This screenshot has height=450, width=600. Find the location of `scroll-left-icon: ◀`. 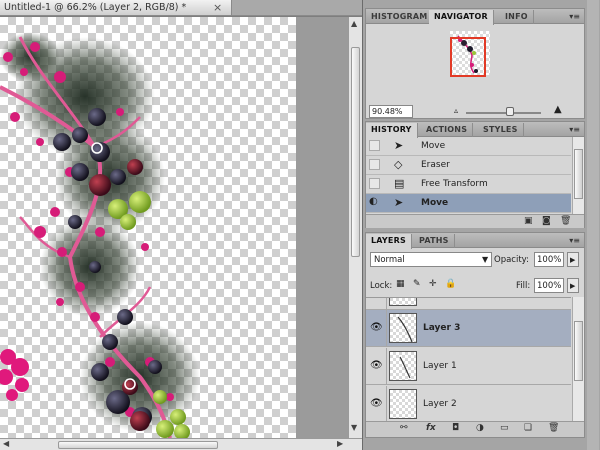

scroll-left-icon: ◀ is located at coordinates (6, 443).